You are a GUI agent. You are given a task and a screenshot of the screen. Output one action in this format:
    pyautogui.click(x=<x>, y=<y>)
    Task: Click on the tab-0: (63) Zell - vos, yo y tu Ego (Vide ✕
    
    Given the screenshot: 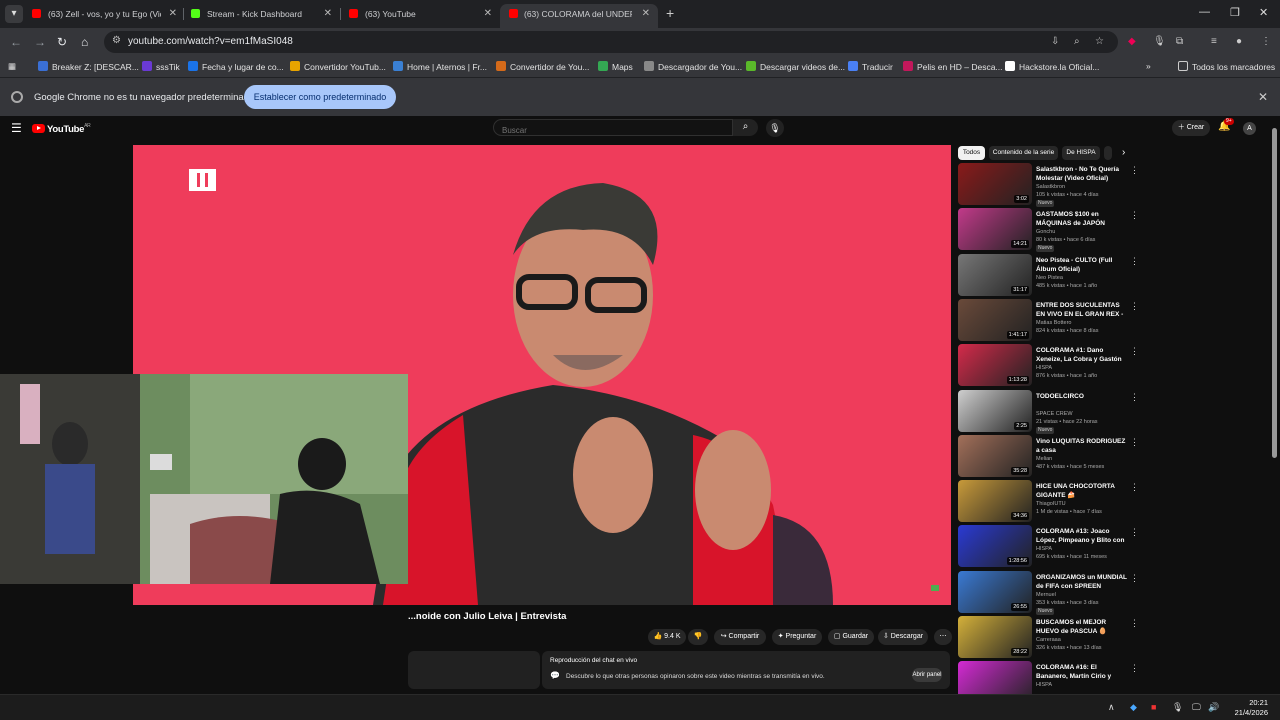 What is the action you would take?
    pyautogui.click(x=104, y=16)
    